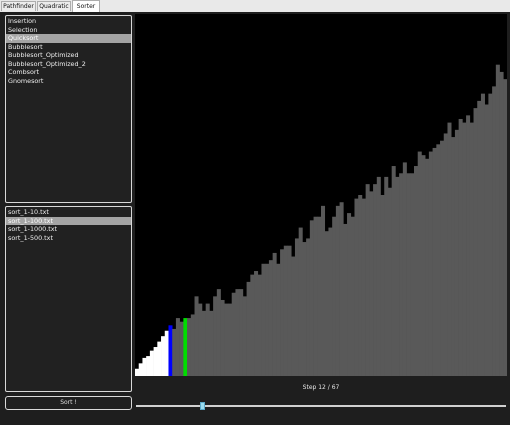  What do you see at coordinates (321, 387) in the screenshot?
I see `step-counter: Step 12 / 67` at bounding box center [321, 387].